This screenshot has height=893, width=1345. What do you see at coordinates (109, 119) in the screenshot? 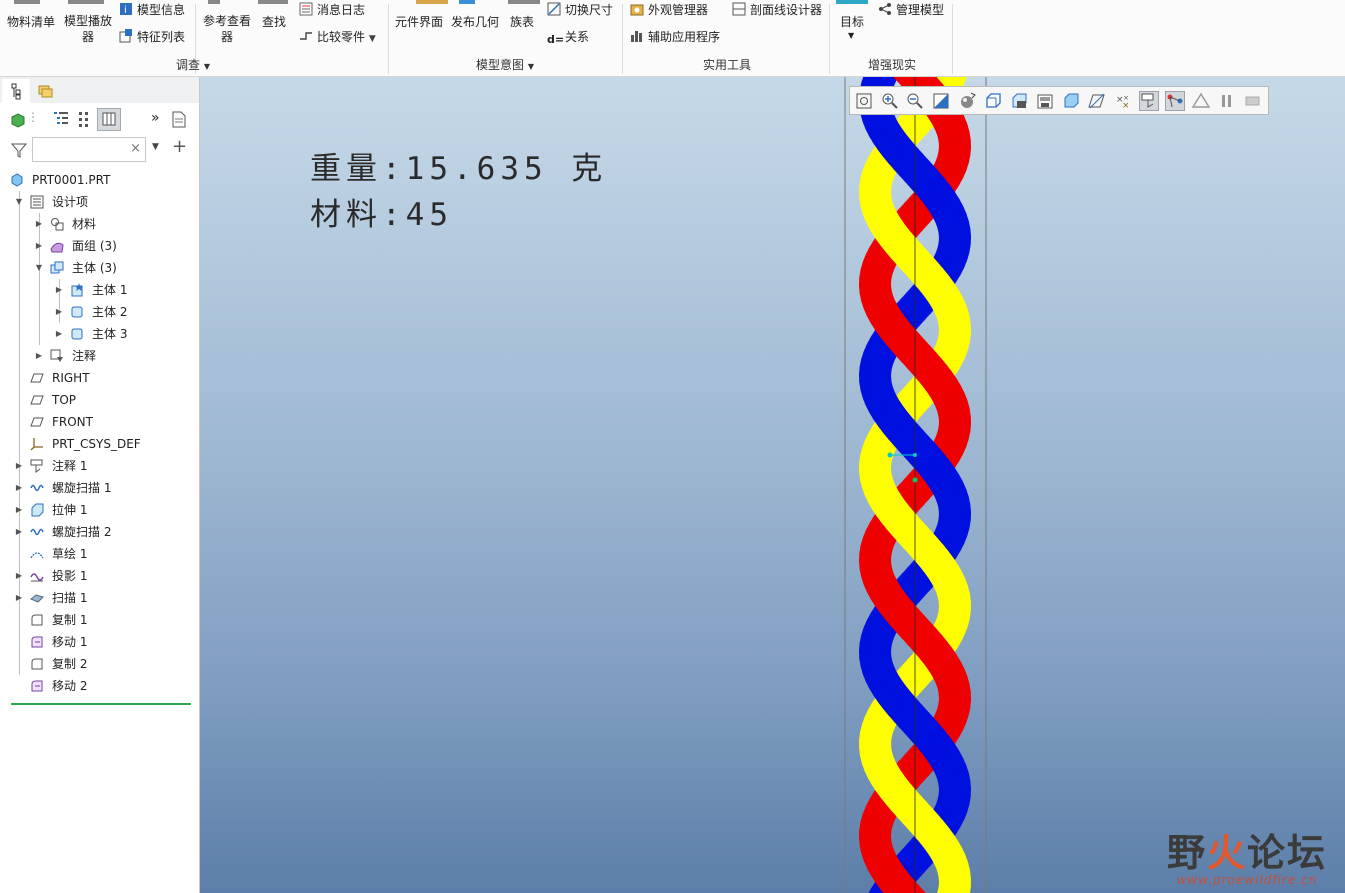
I see `tree-settings-button` at bounding box center [109, 119].